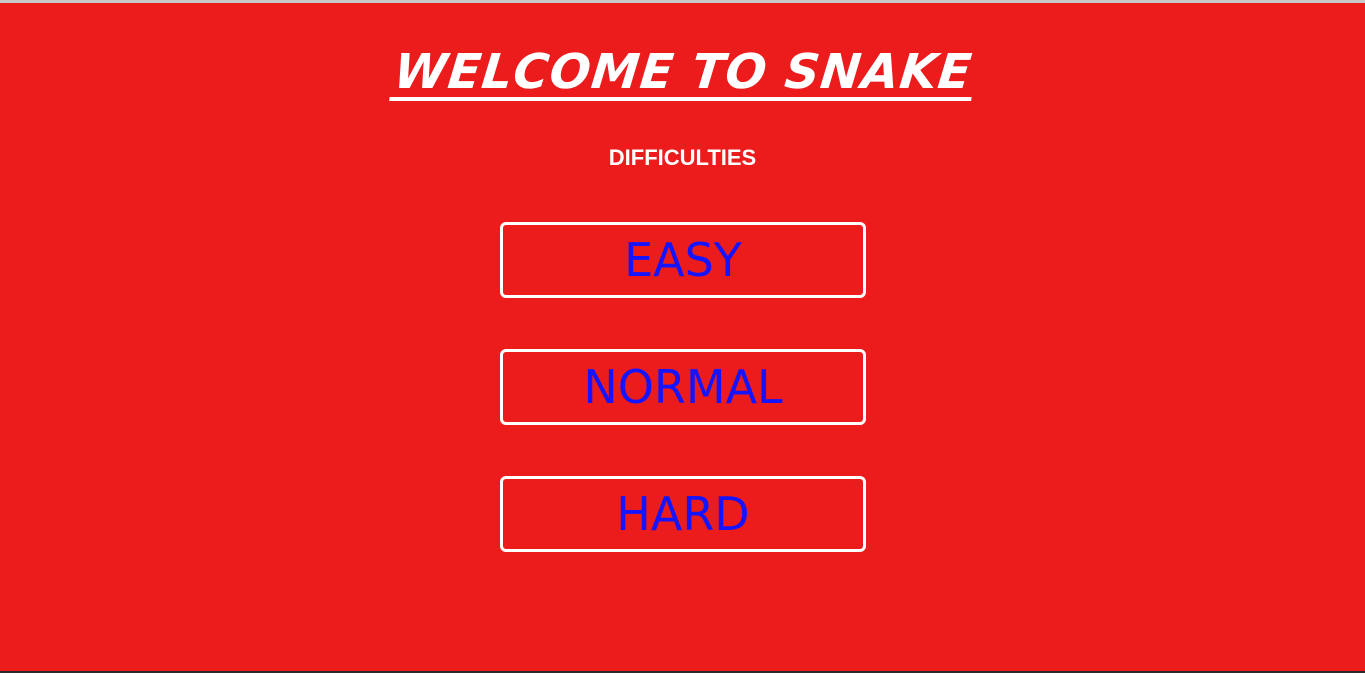 The image size is (1365, 673). I want to click on normal-button: NORMAL, so click(683, 387).